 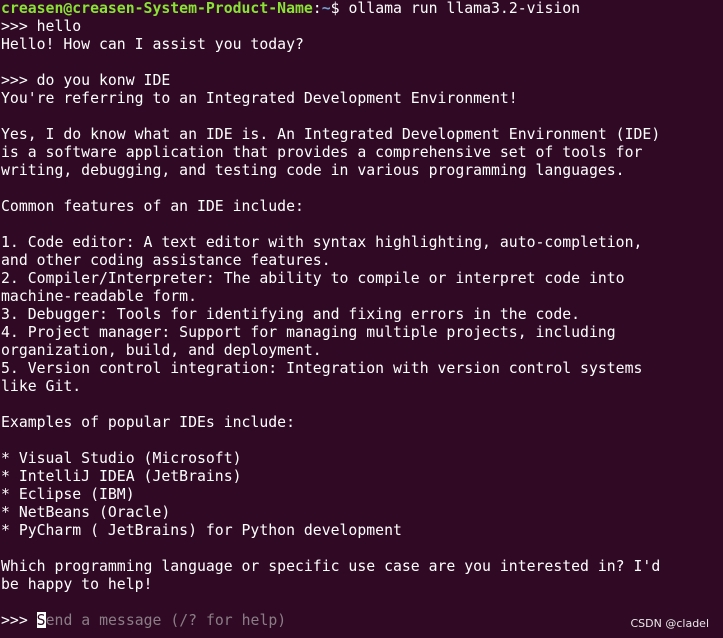 I want to click on output-line: * Eclipse (IBM), so click(x=68, y=494).